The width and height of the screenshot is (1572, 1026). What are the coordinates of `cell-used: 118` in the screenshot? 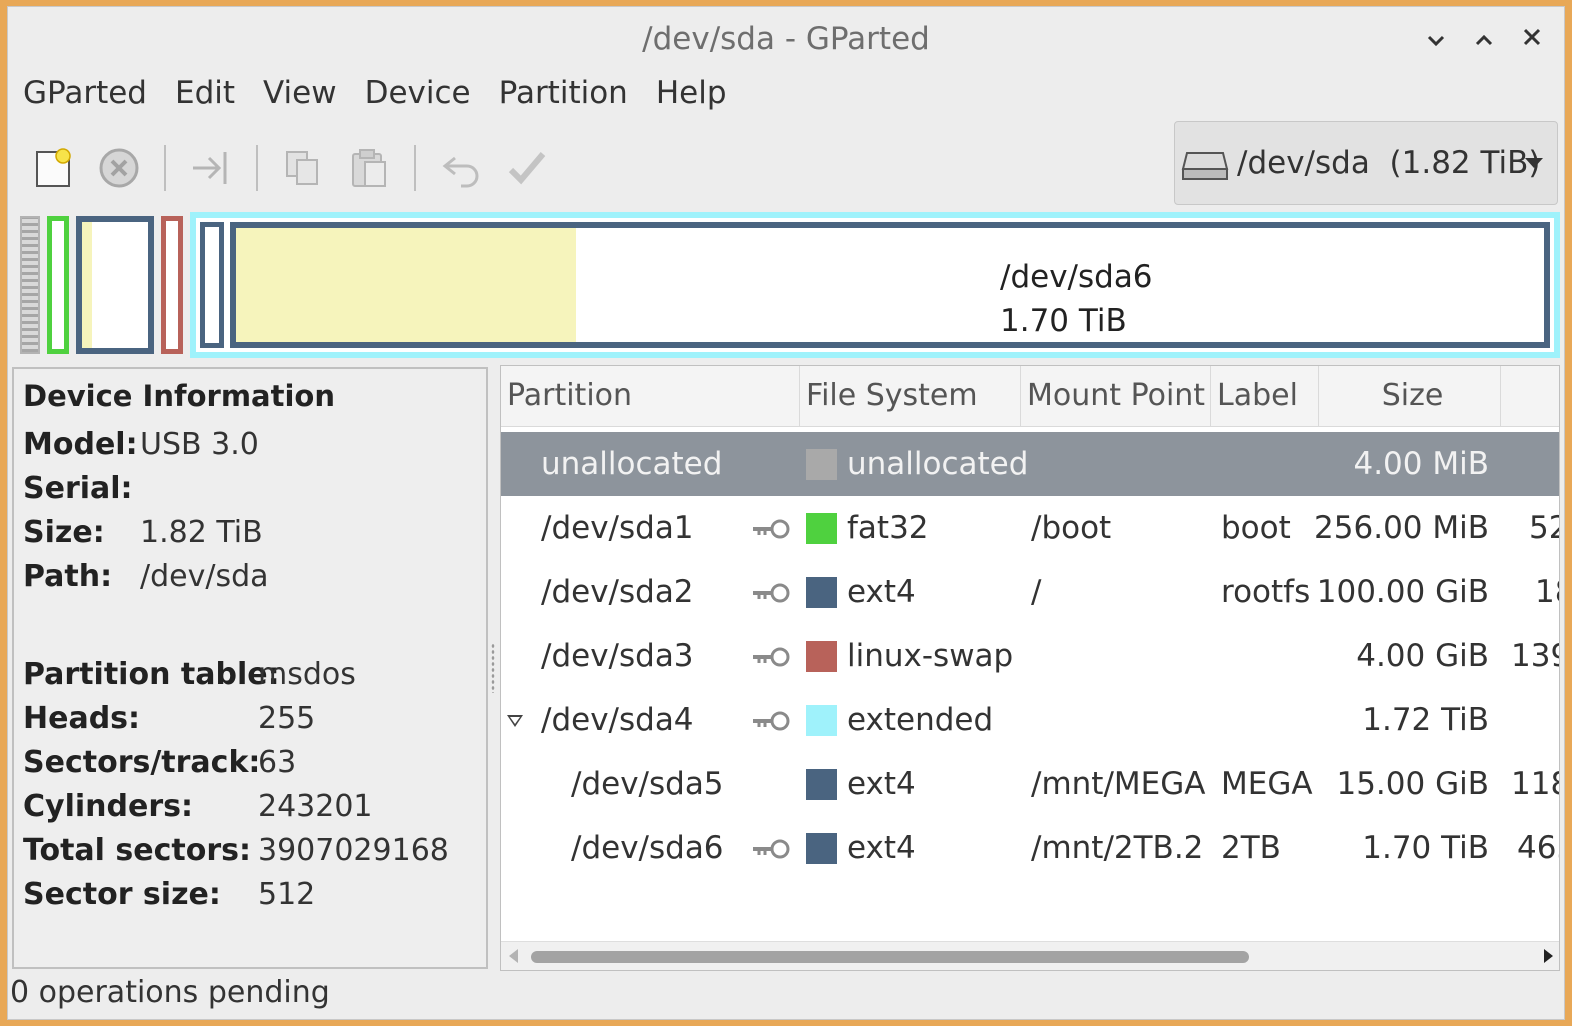 It's located at (1535, 784).